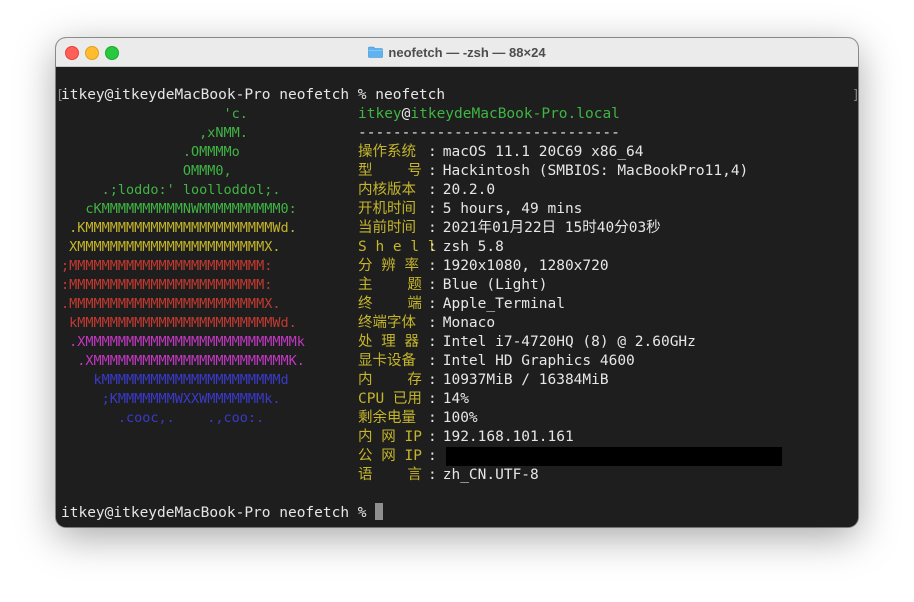 The width and height of the screenshot is (914, 602). Describe the element at coordinates (390, 304) in the screenshot. I see `info-key: 终 端` at that location.